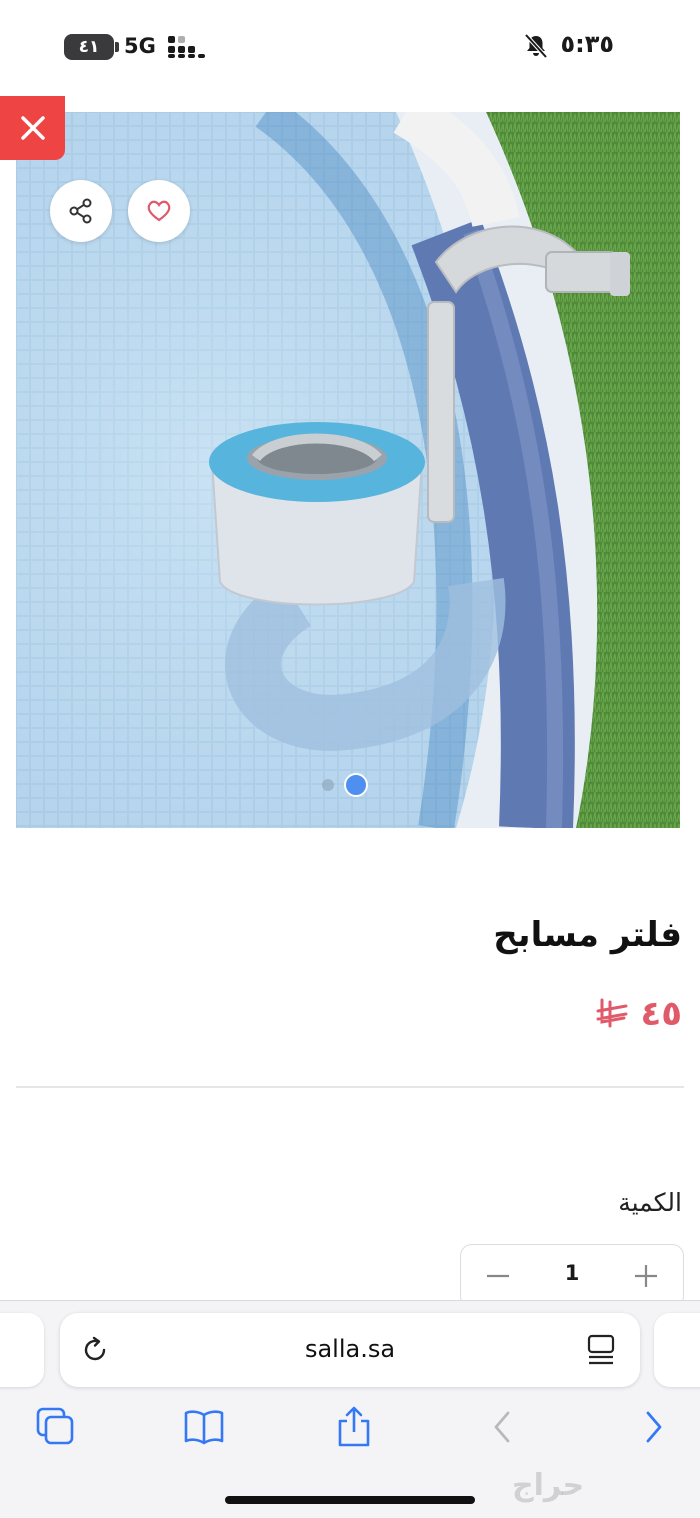  I want to click on watermark-logo: حراج, so click(548, 1485).